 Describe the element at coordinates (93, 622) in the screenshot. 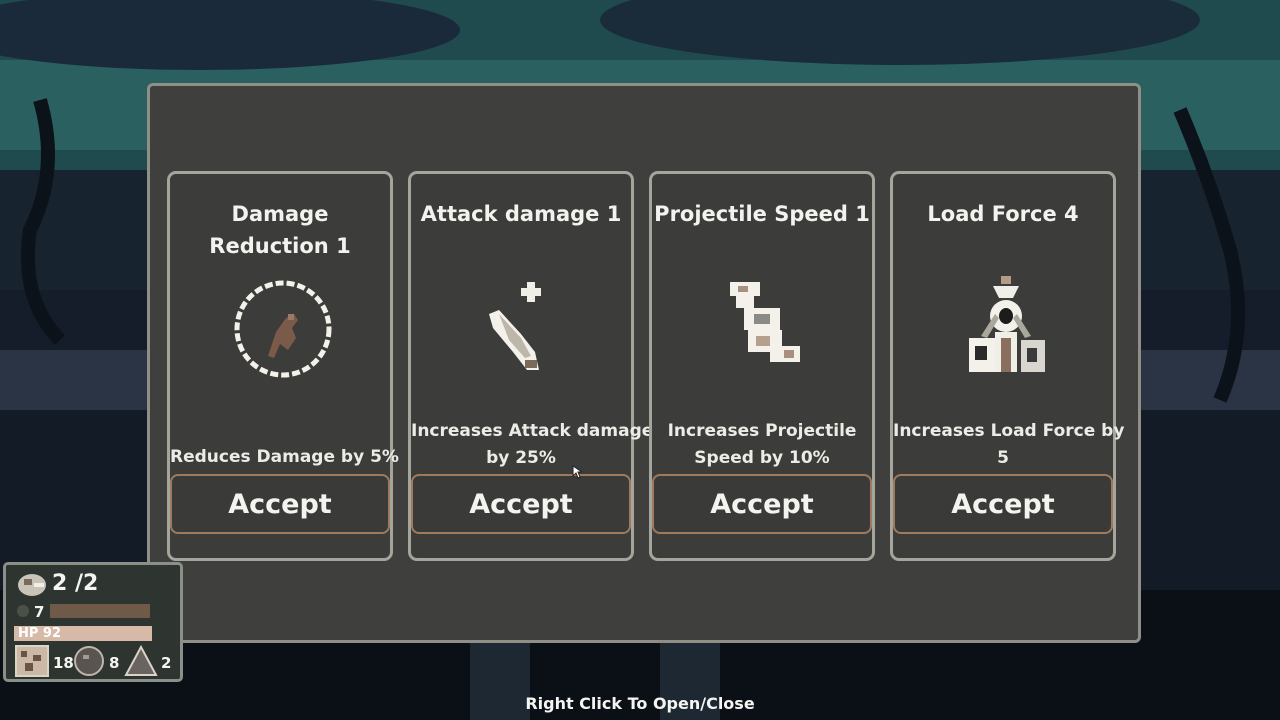

I see `player-status-hud: 2 /2 7 HP 92 18 8 2` at that location.